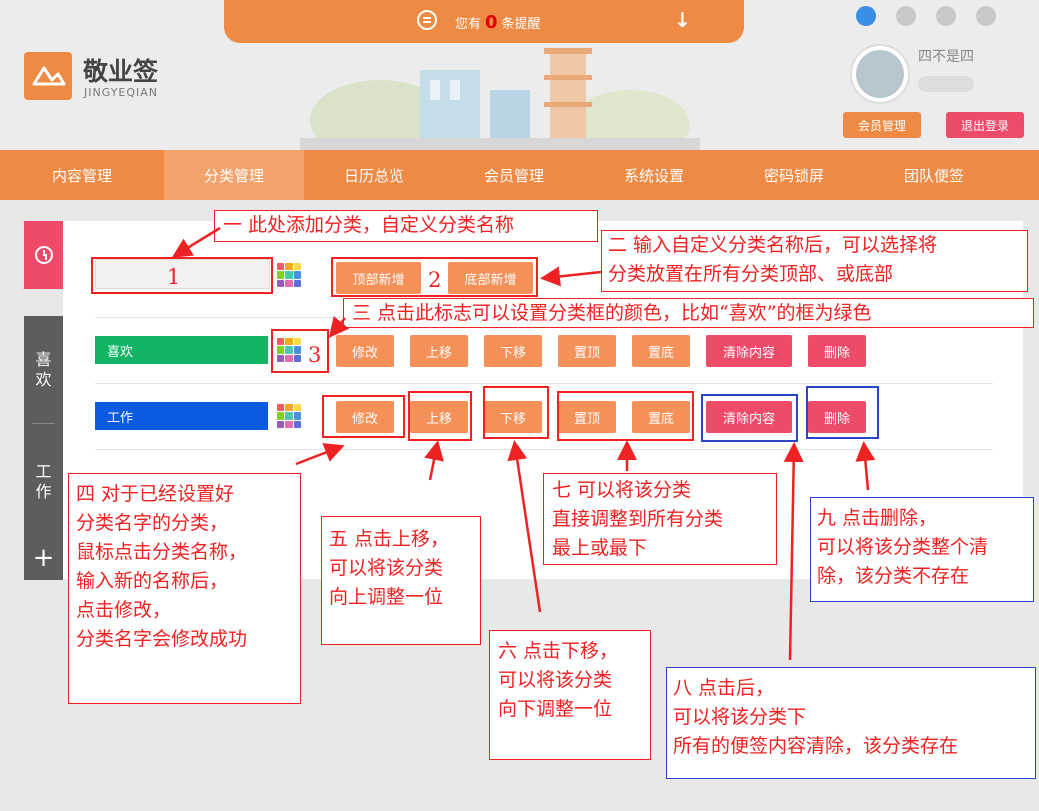 The height and width of the screenshot is (811, 1039). Describe the element at coordinates (121, 92) in the screenshot. I see `logo-subtitle: JINGYEQIAN` at that location.